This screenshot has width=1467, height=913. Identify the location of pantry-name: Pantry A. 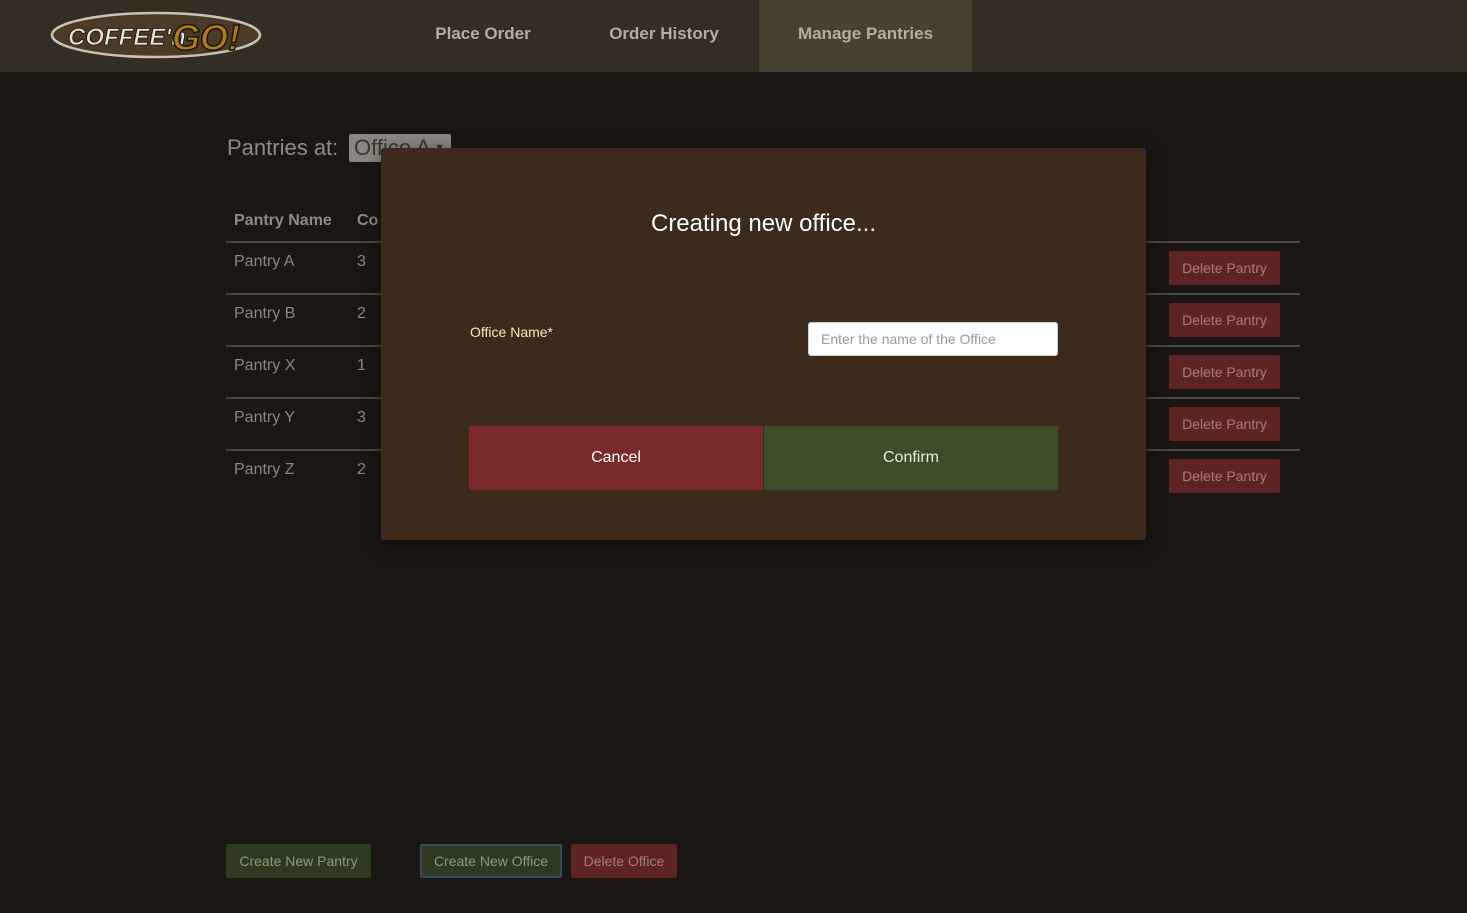
(264, 261).